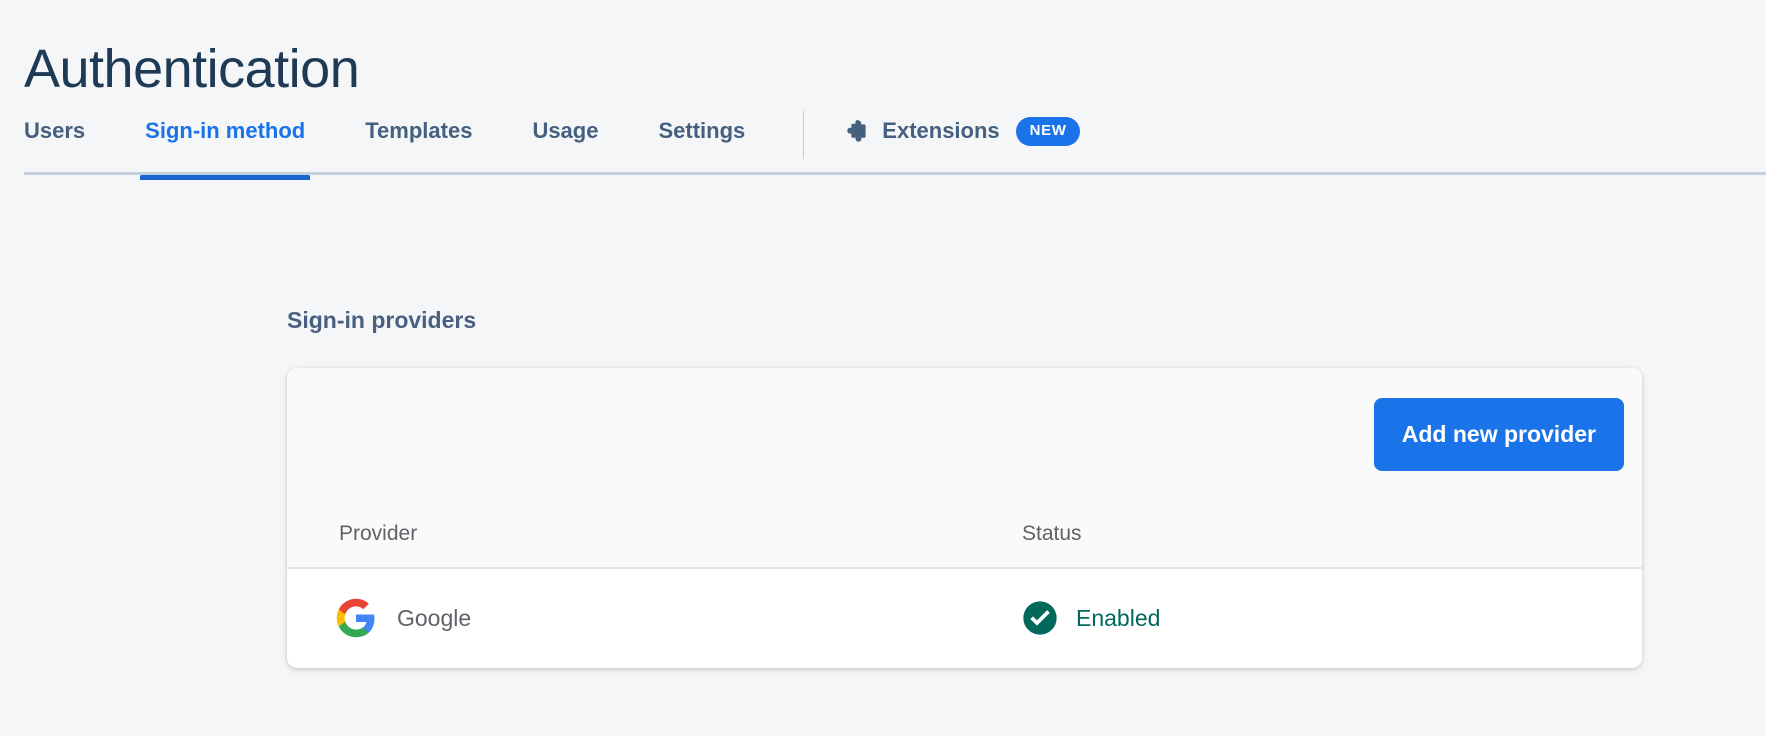 This screenshot has width=1766, height=736. What do you see at coordinates (857, 131) in the screenshot?
I see `puzzle-piece-icon` at bounding box center [857, 131].